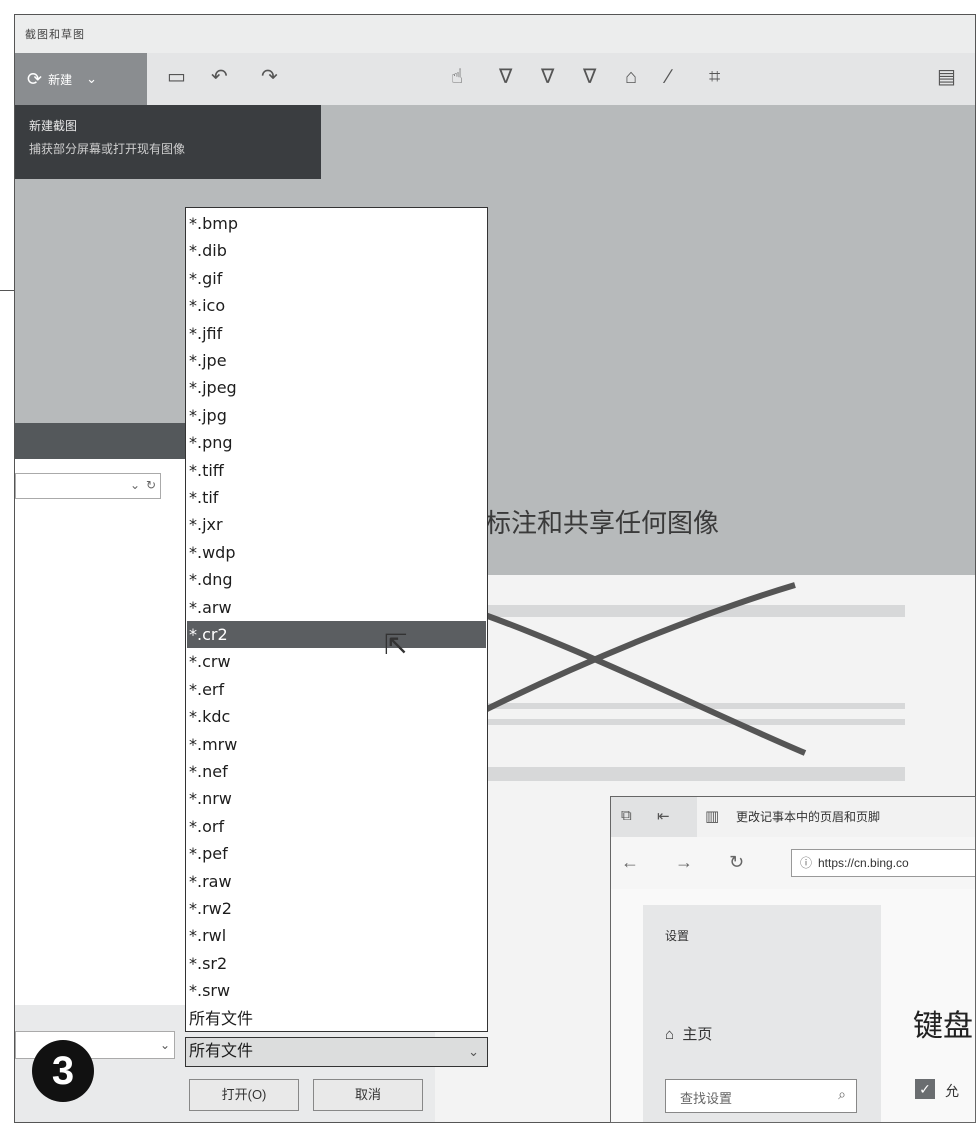  Describe the element at coordinates (336, 552) in the screenshot. I see `file-type-option: *.wdp` at that location.